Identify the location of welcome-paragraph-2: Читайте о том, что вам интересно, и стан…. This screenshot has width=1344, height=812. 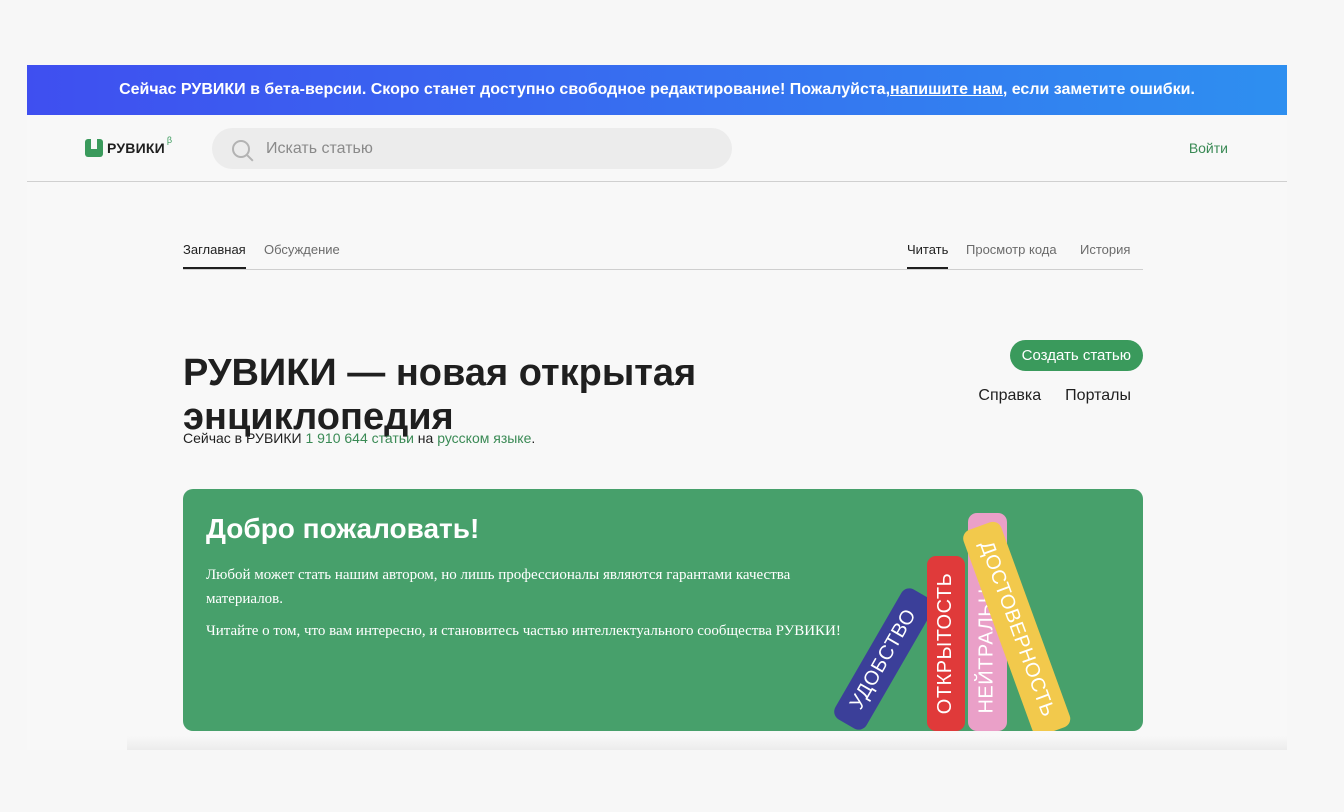
(523, 631).